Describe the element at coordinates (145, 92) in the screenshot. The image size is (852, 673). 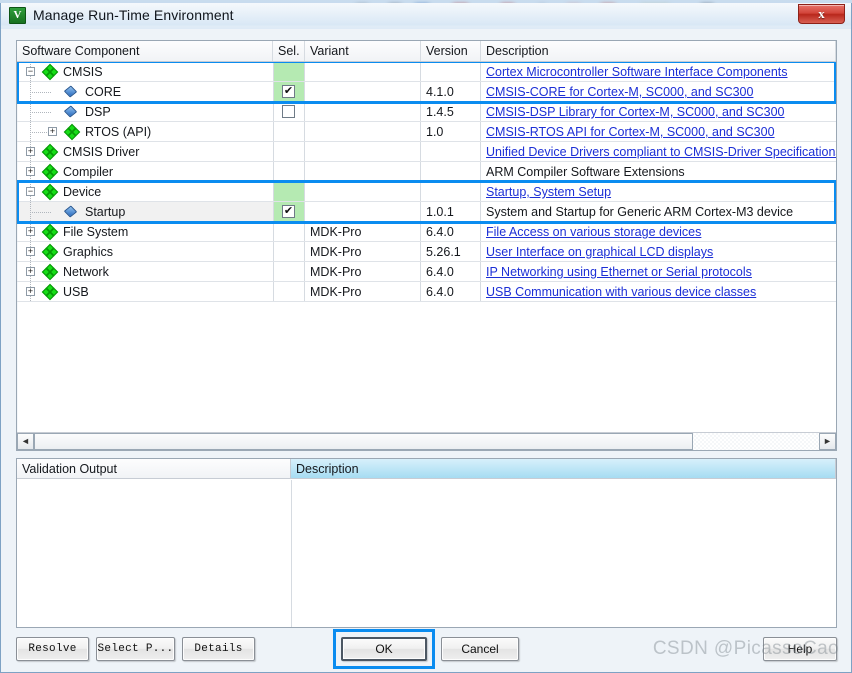
I see `component-name-cell: CORE` at that location.